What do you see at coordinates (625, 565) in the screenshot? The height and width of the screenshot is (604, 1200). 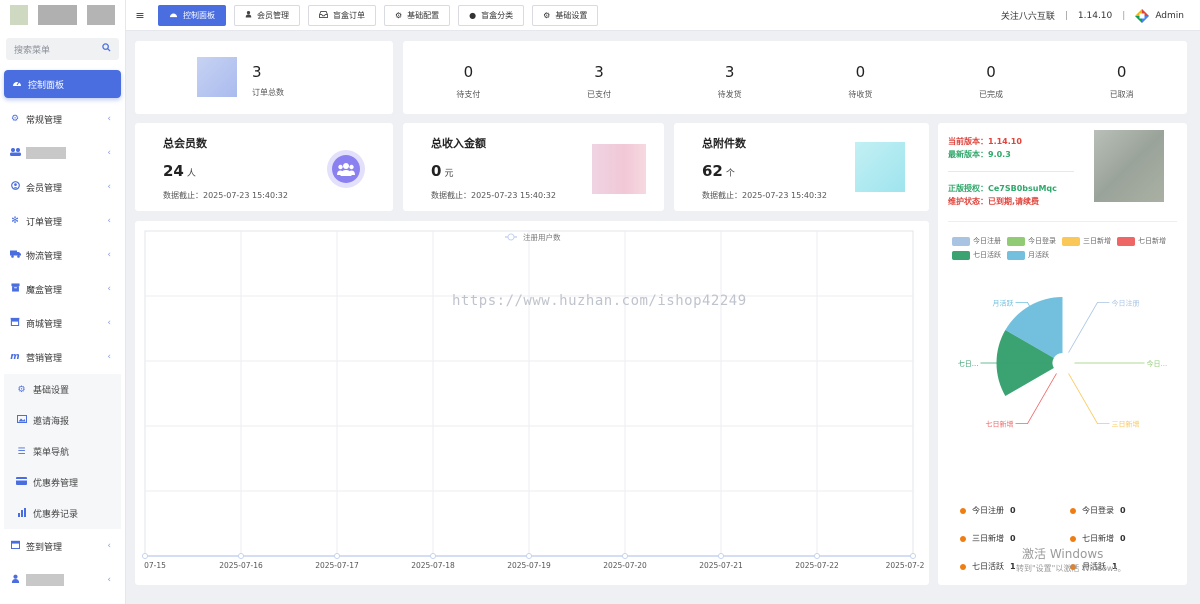 I see `x-tick-label: 2025-07-20` at bounding box center [625, 565].